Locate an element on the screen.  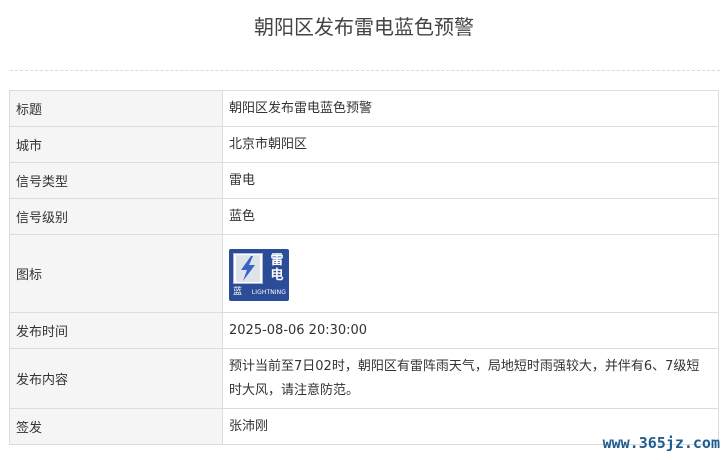
lightning-icon is located at coordinates (248, 268).